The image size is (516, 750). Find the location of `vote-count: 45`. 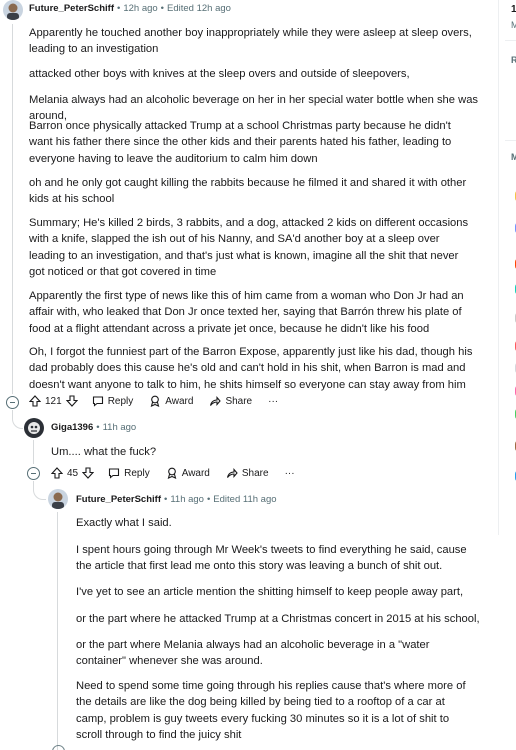

vote-count: 45 is located at coordinates (73, 473).